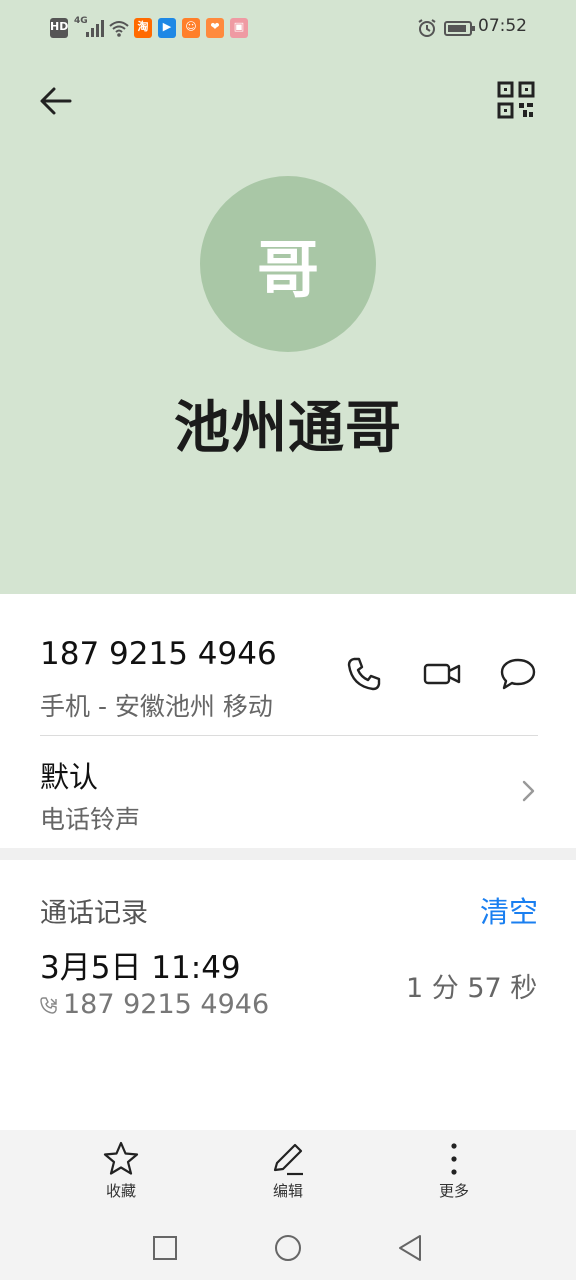 Image resolution: width=576 pixels, height=1280 pixels. Describe the element at coordinates (288, 1159) in the screenshot. I see `pencil-icon` at that location.